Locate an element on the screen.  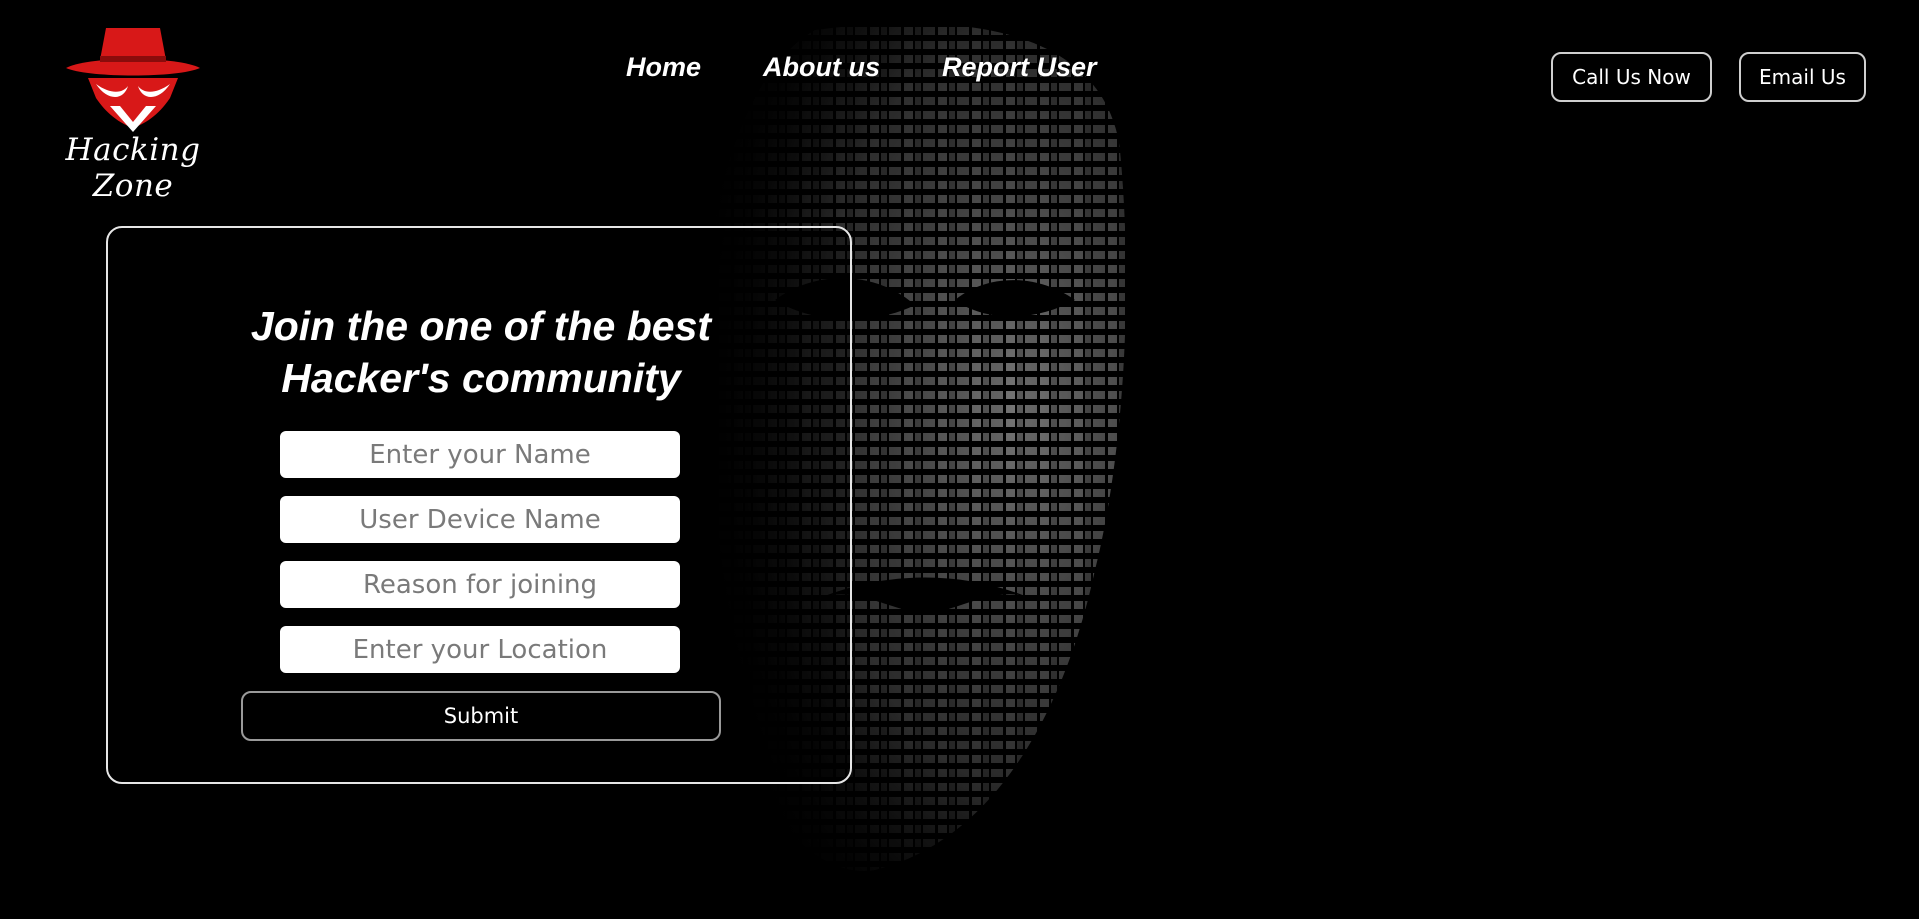
email-us-button: Email Us is located at coordinates (1802, 77).